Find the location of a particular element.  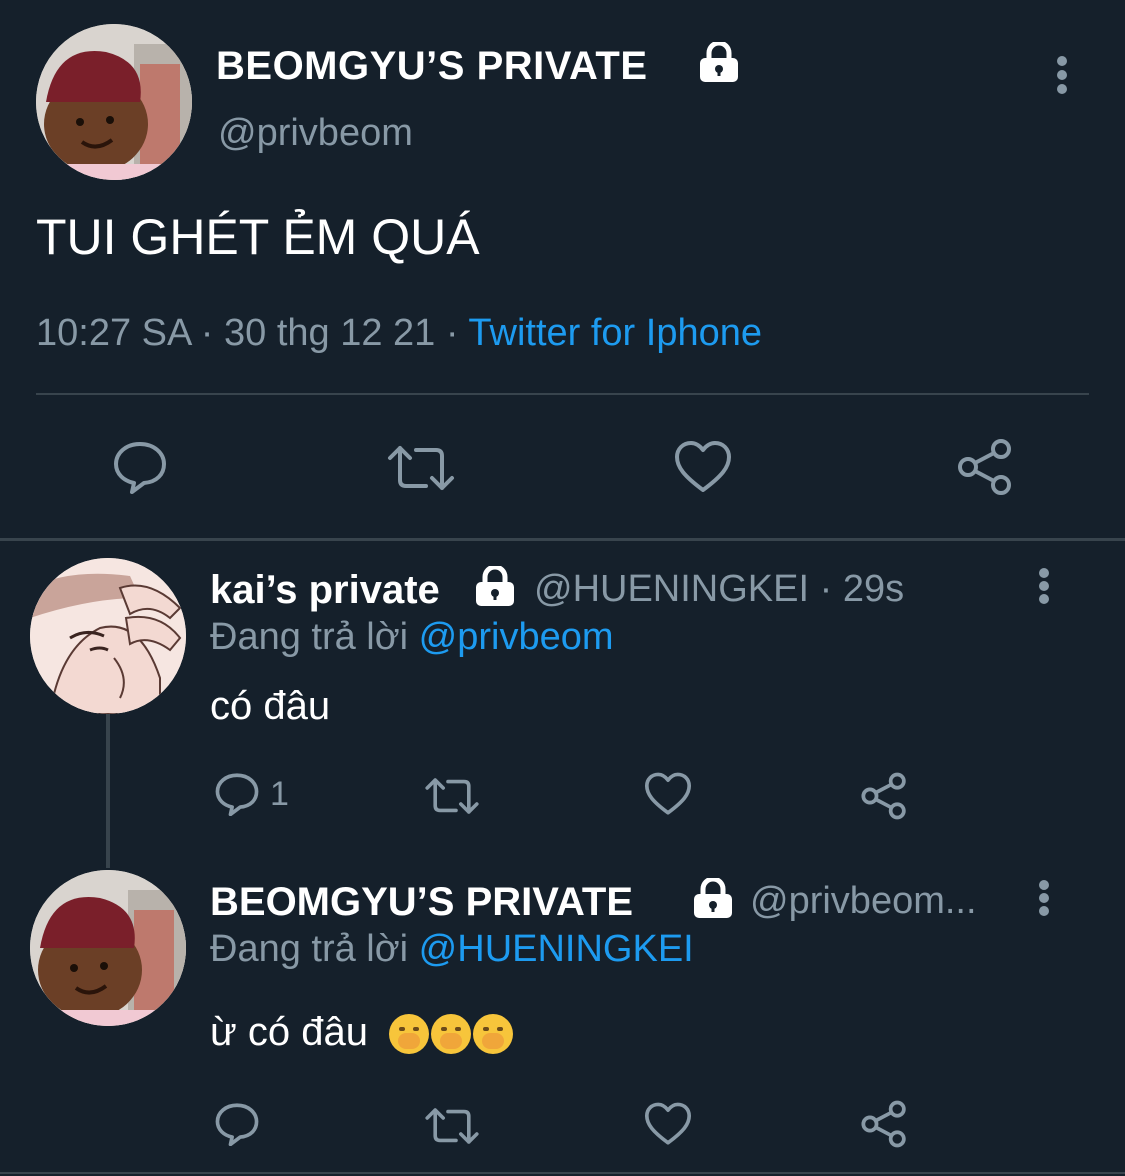

author-handle: @privbeom is located at coordinates (315, 133).